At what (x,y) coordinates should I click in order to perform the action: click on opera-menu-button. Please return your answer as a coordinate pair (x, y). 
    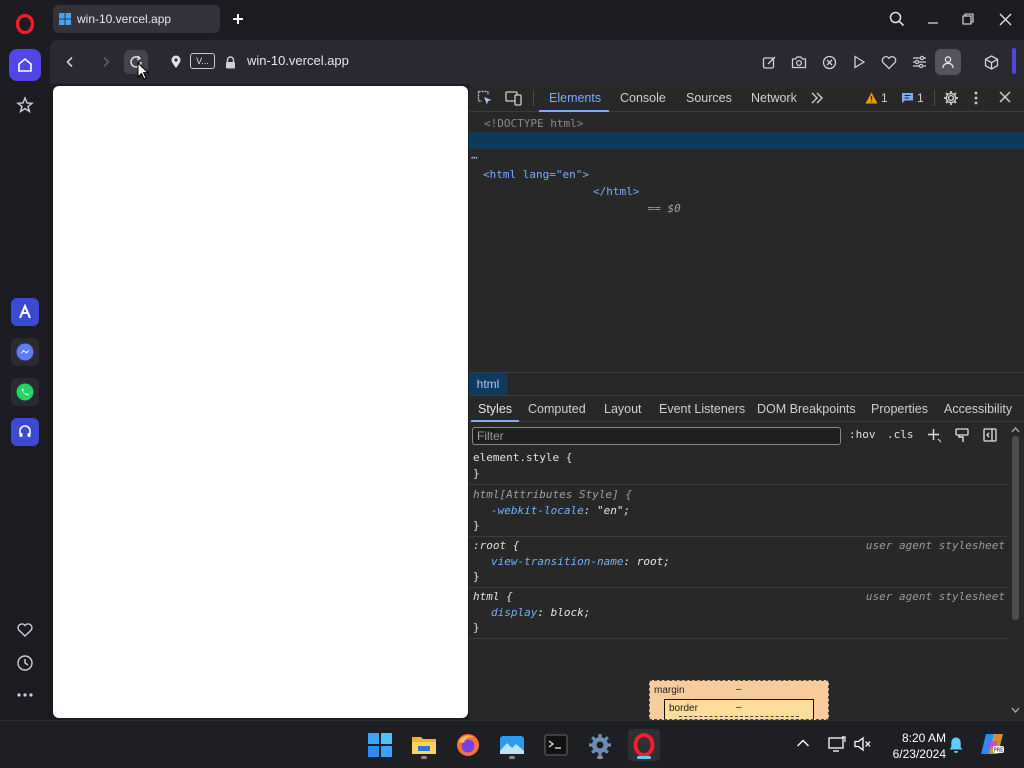
    Looking at the image, I should click on (25, 24).